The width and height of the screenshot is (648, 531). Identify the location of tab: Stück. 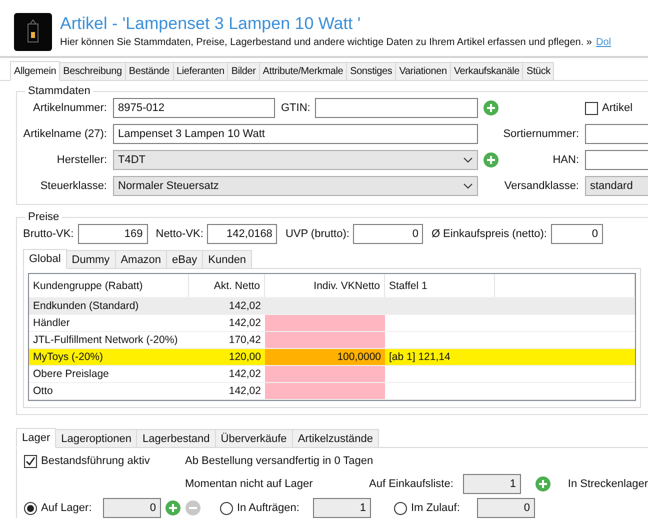
(538, 71).